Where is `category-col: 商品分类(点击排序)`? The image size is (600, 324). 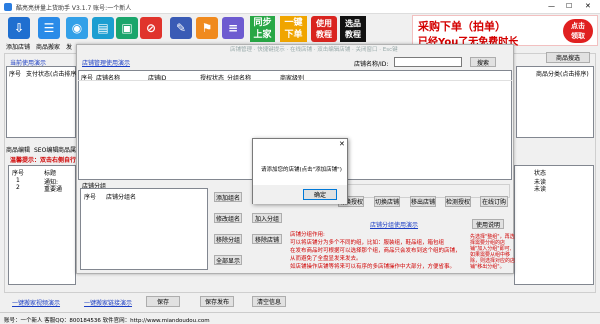 category-col: 商品分类(点击排序) is located at coordinates (562, 74).